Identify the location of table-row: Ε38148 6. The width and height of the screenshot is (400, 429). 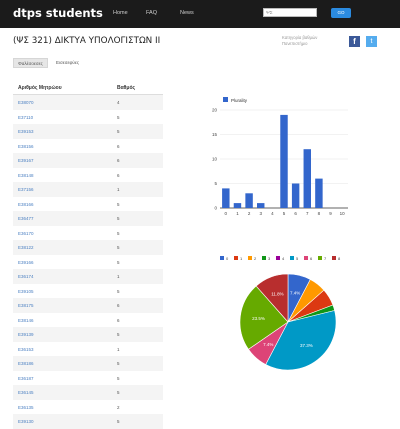
(88, 175).